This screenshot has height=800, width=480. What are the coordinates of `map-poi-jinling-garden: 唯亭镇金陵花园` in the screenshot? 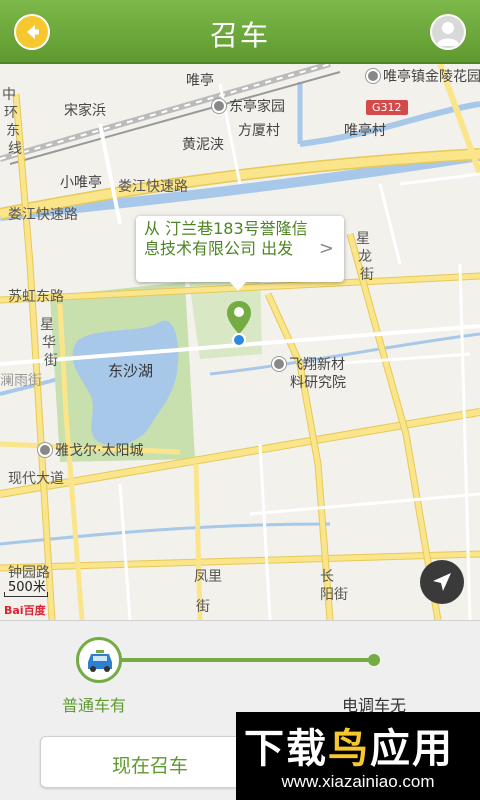 It's located at (423, 76).